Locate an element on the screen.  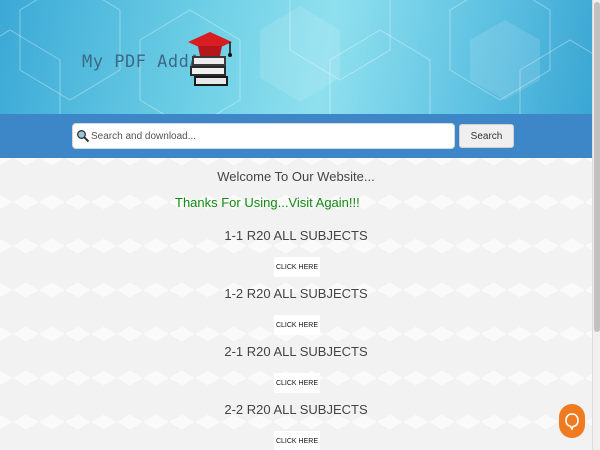
subject-title-1-1: 1-1 R20 ALL SUBJECTS is located at coordinates (296, 235).